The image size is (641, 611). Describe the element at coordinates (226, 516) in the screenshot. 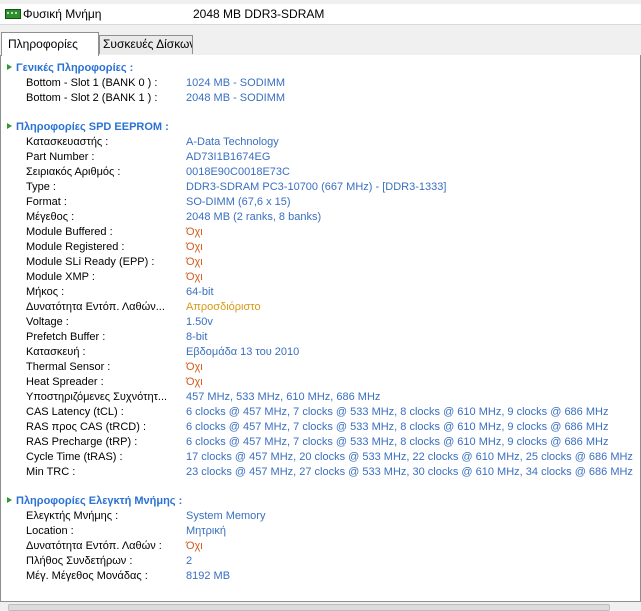

I see `row-value: System Memory` at that location.